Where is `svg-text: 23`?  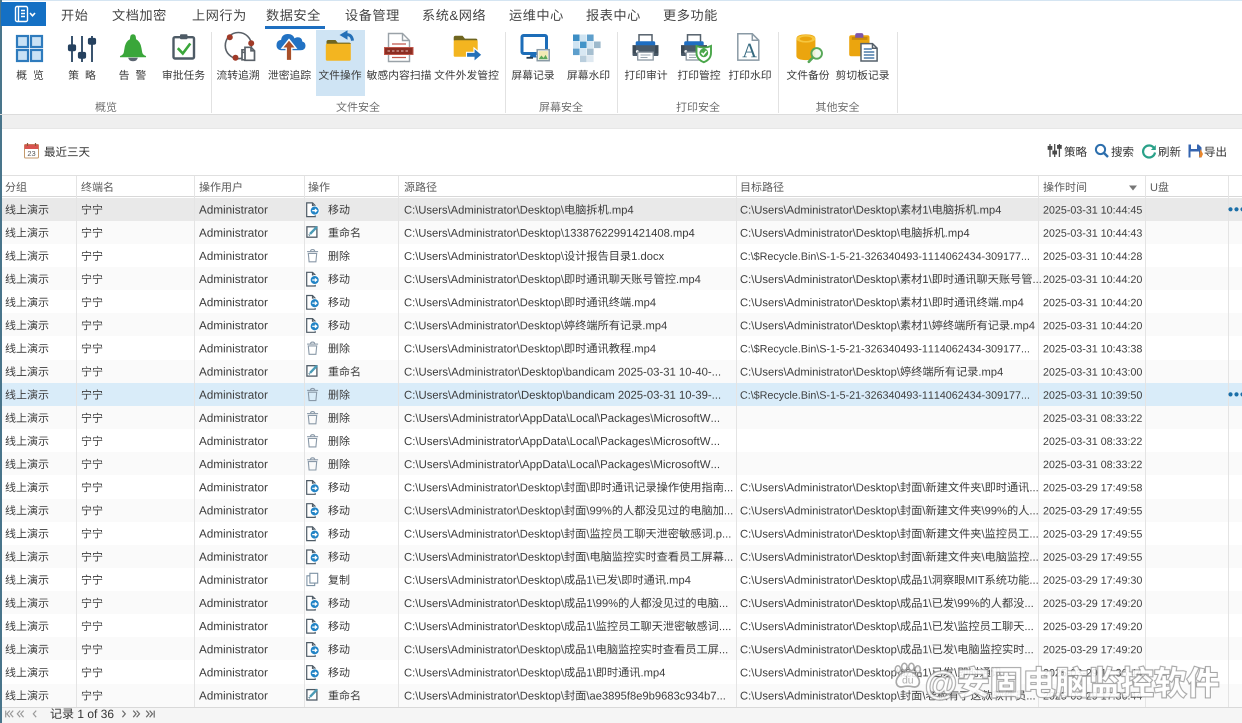 svg-text: 23 is located at coordinates (31, 153).